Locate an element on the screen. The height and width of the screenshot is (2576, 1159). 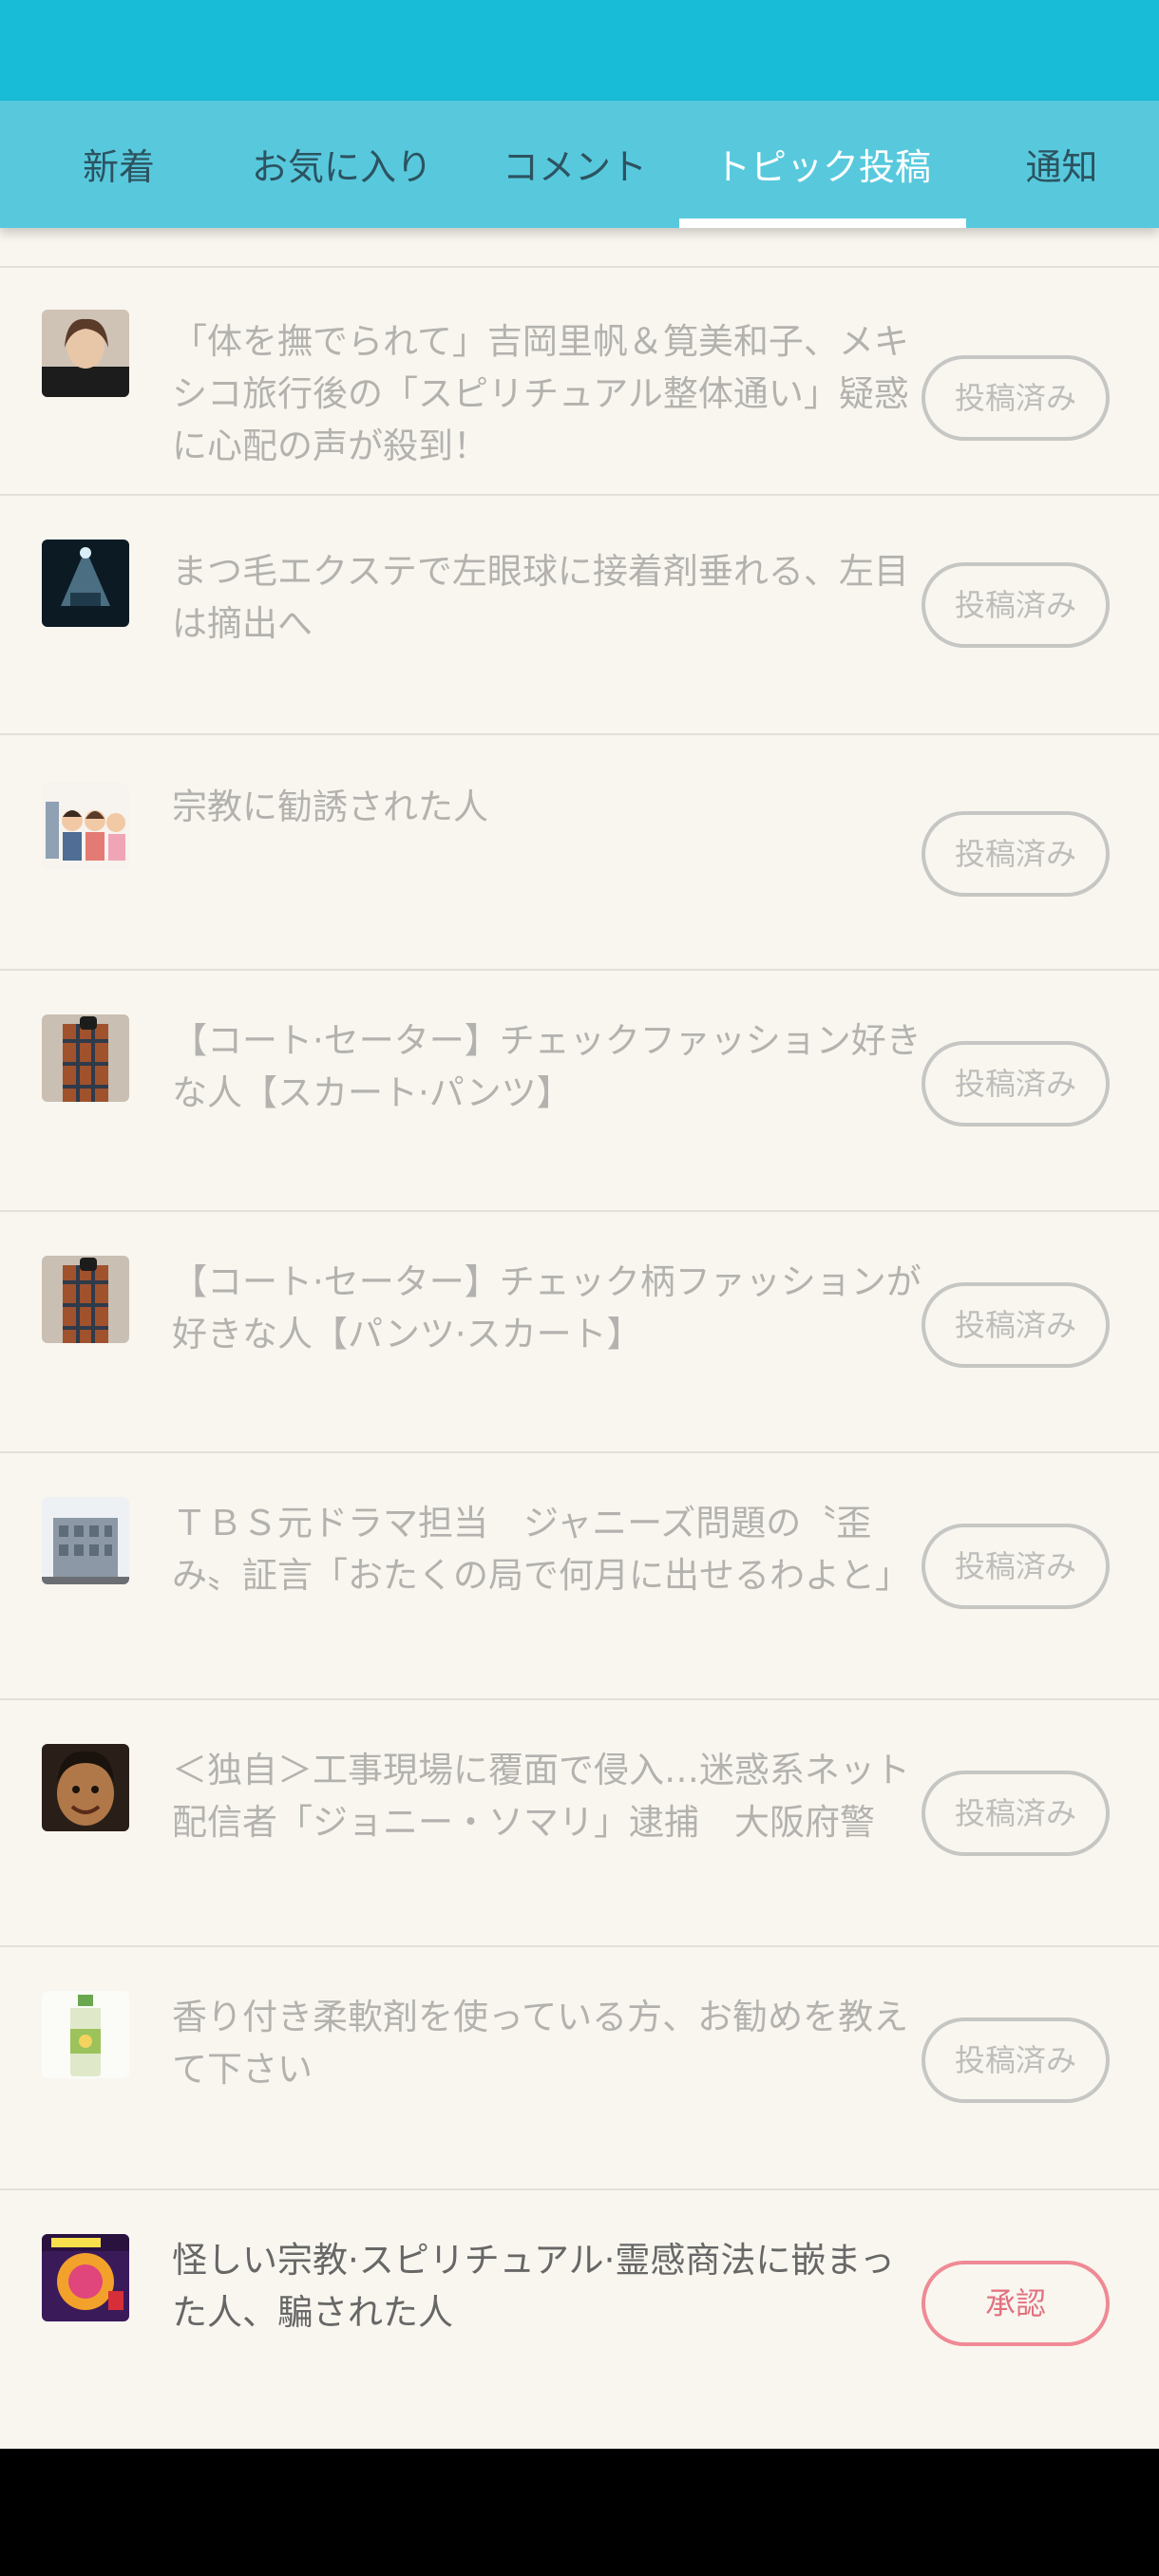
colorful-book-photo-icon is located at coordinates (85, 2277).